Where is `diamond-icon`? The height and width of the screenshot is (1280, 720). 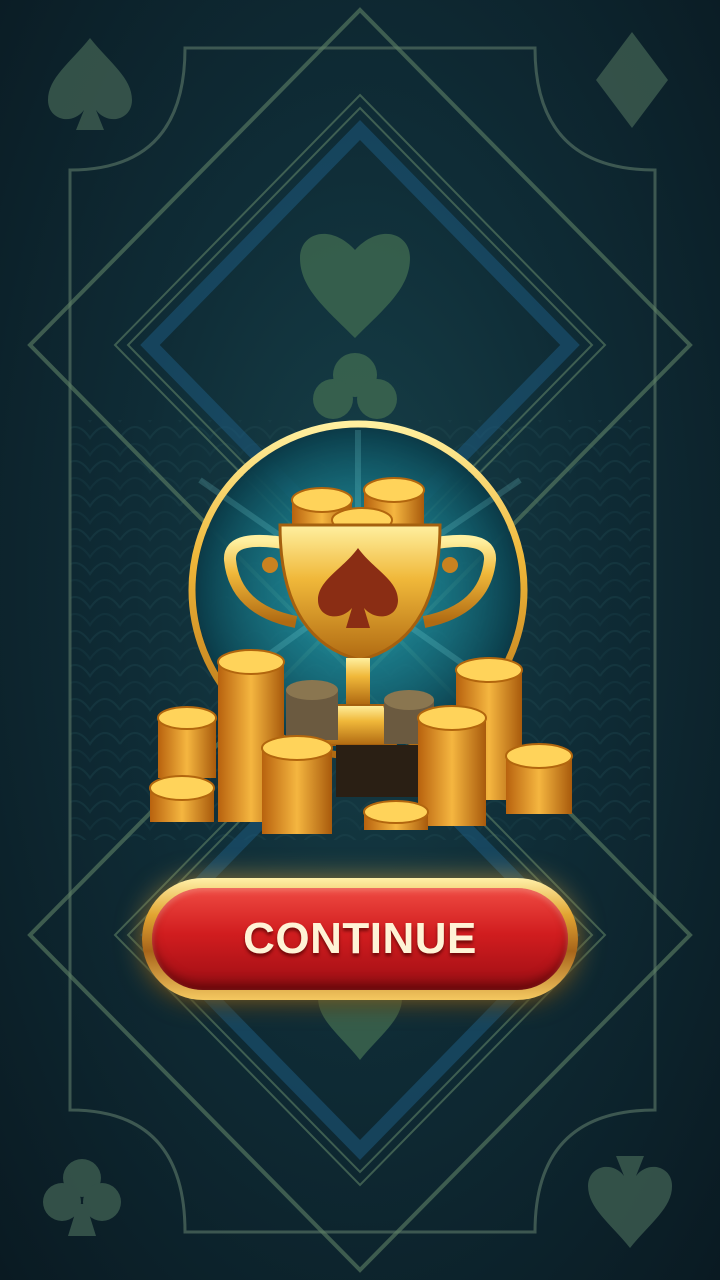
diamond-icon is located at coordinates (632, 80).